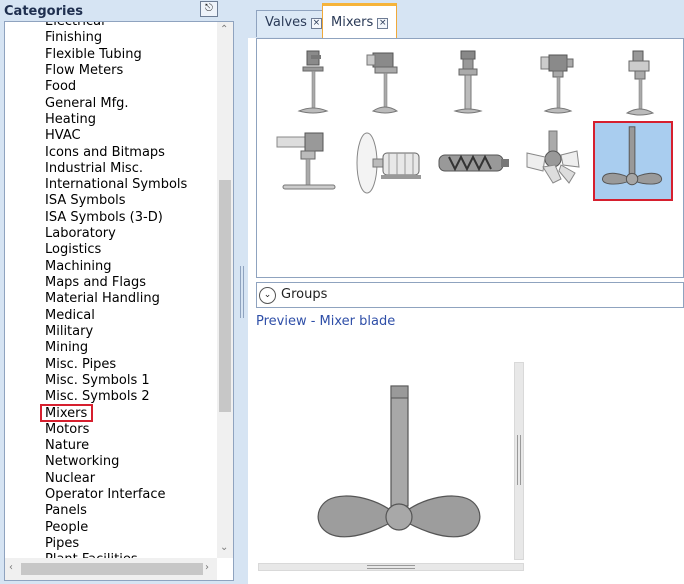 Image resolution: width=684 pixels, height=584 pixels. Describe the element at coordinates (116, 283) in the screenshot. I see `category-item: Maps and Flags` at that location.